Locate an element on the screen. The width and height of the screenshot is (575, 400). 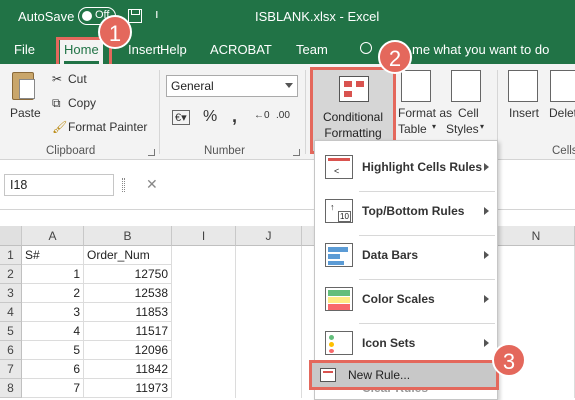
cf-label-1: Conditional is located at coordinates (353, 117).